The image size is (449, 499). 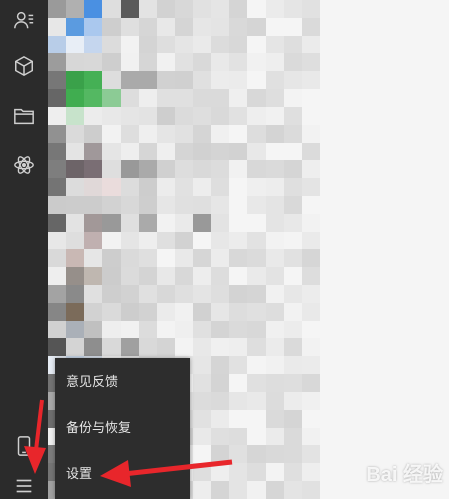 What do you see at coordinates (404, 475) in the screenshot?
I see `watermark: Bai 经验` at bounding box center [404, 475].